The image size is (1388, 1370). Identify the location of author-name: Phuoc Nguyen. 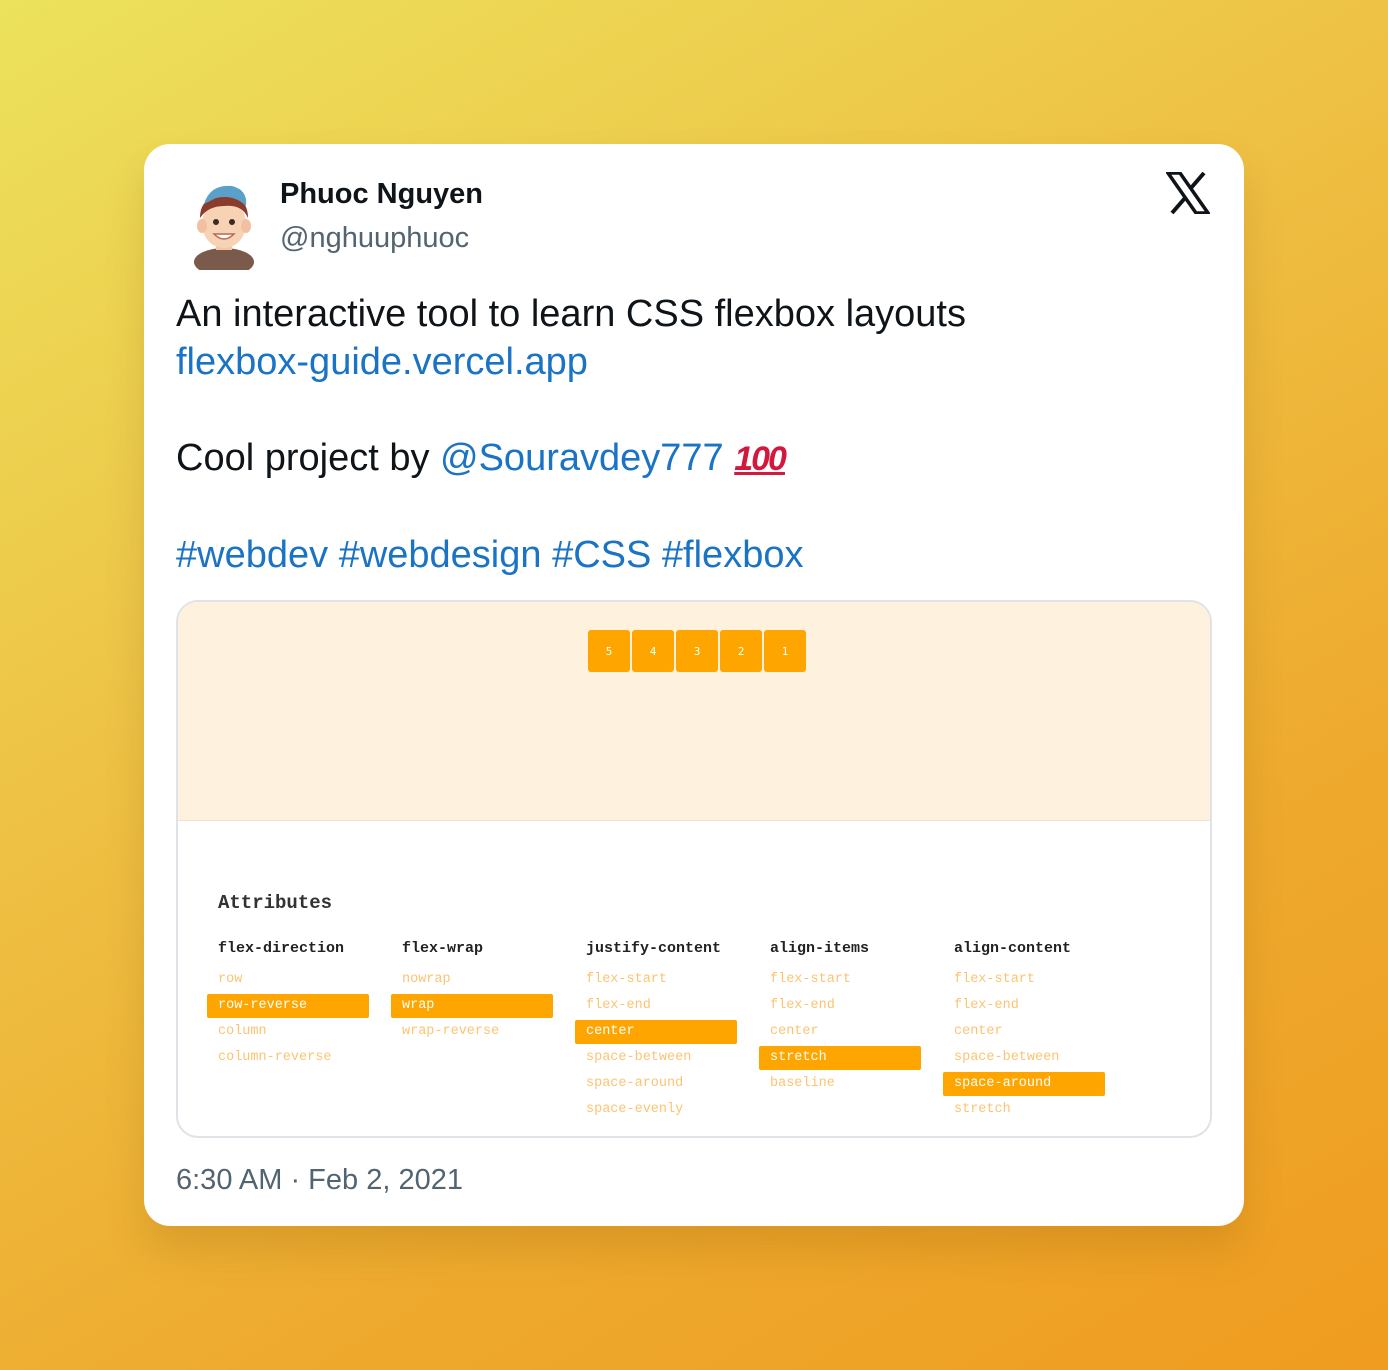
(381, 194).